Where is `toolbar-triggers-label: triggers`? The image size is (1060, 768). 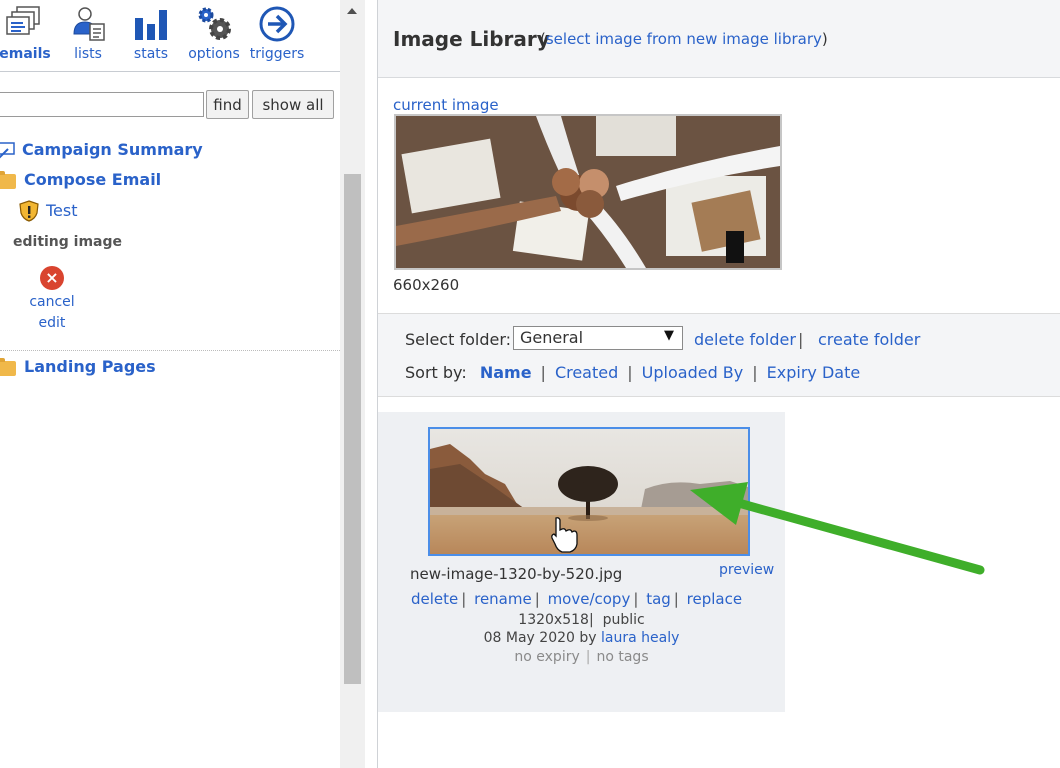 toolbar-triggers-label: triggers is located at coordinates (277, 54).